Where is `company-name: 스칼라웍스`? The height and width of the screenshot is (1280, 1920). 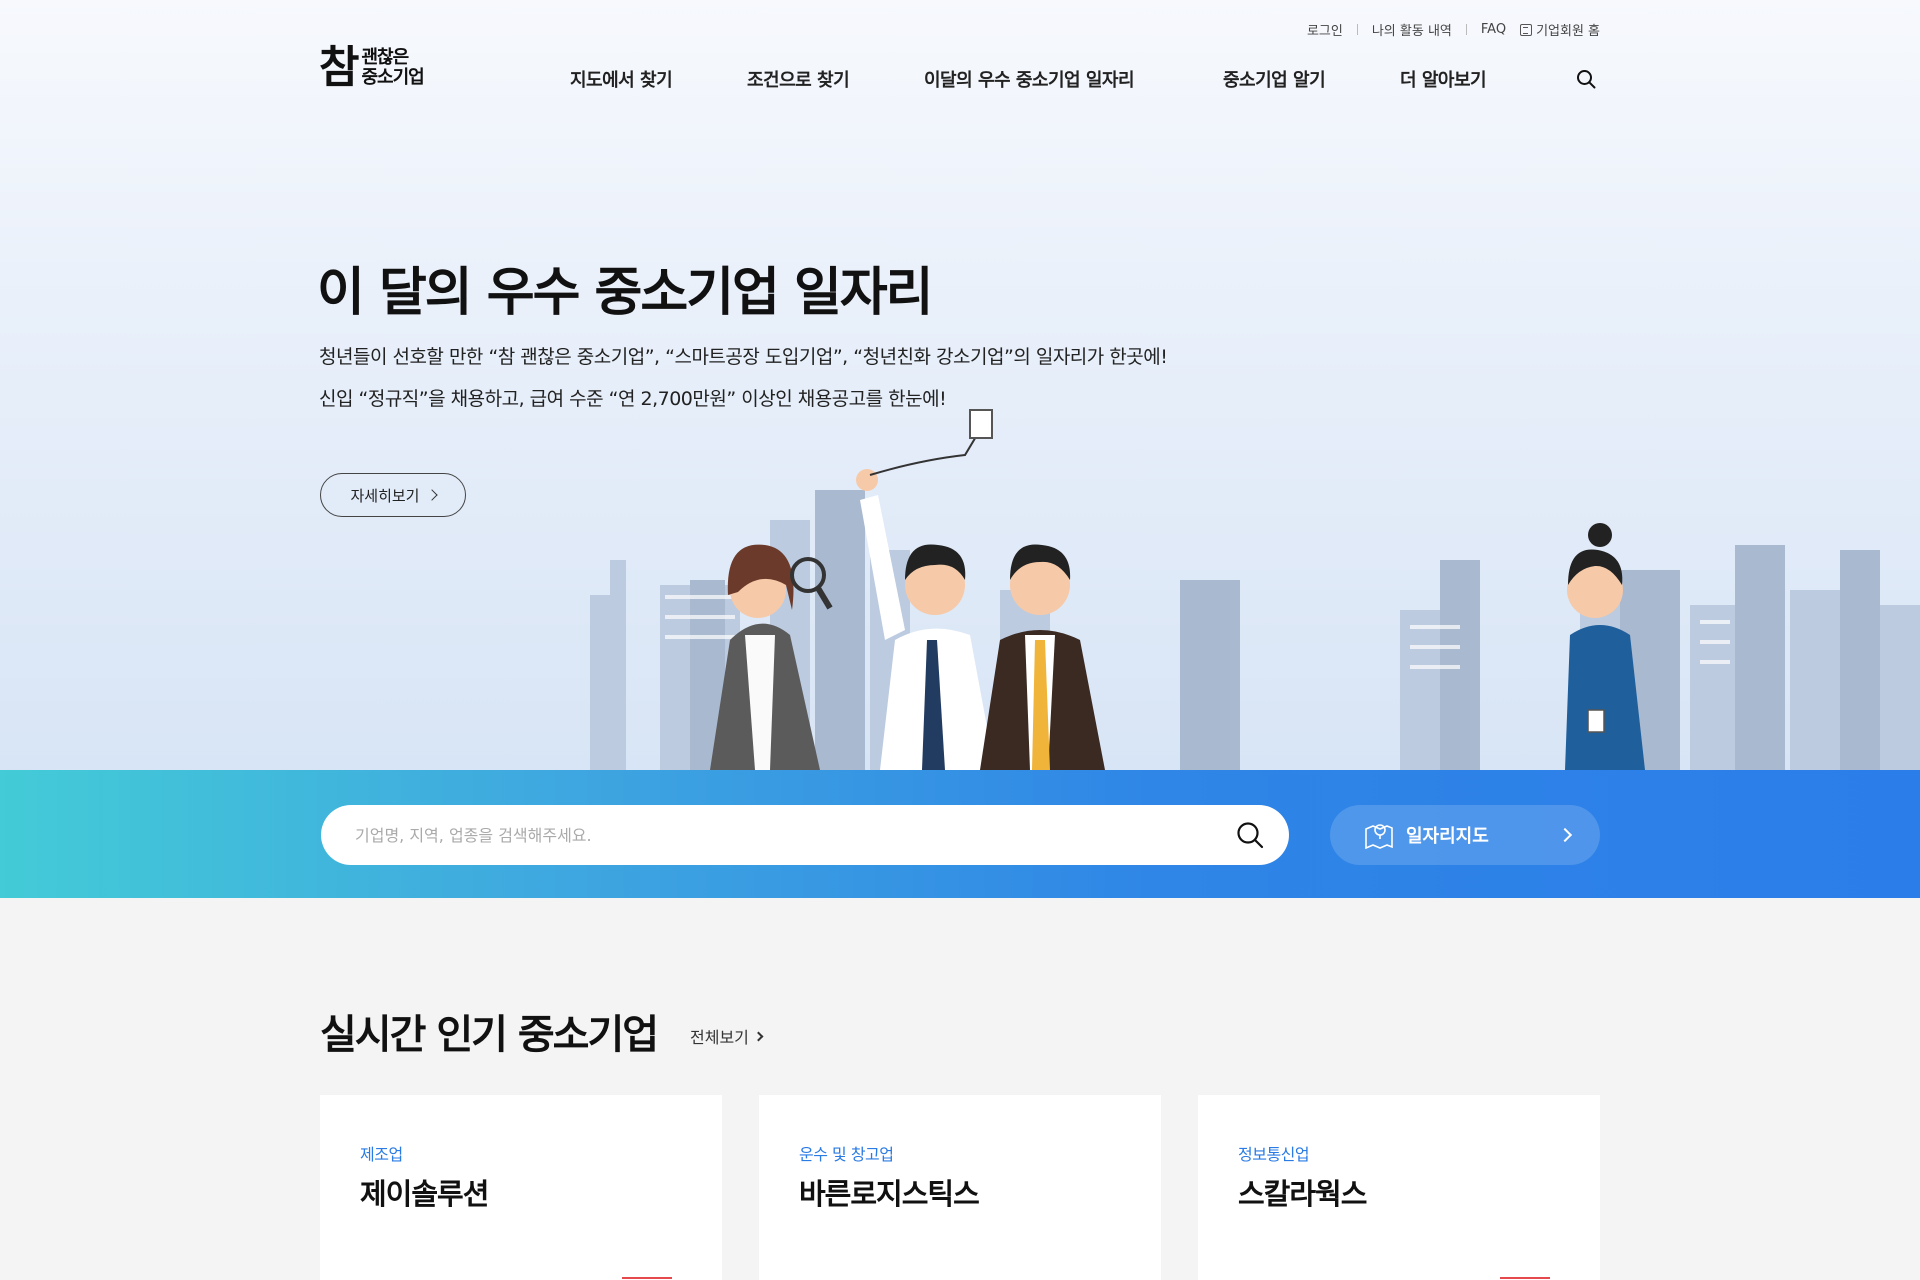
company-name: 스칼라웍스 is located at coordinates (1302, 1194).